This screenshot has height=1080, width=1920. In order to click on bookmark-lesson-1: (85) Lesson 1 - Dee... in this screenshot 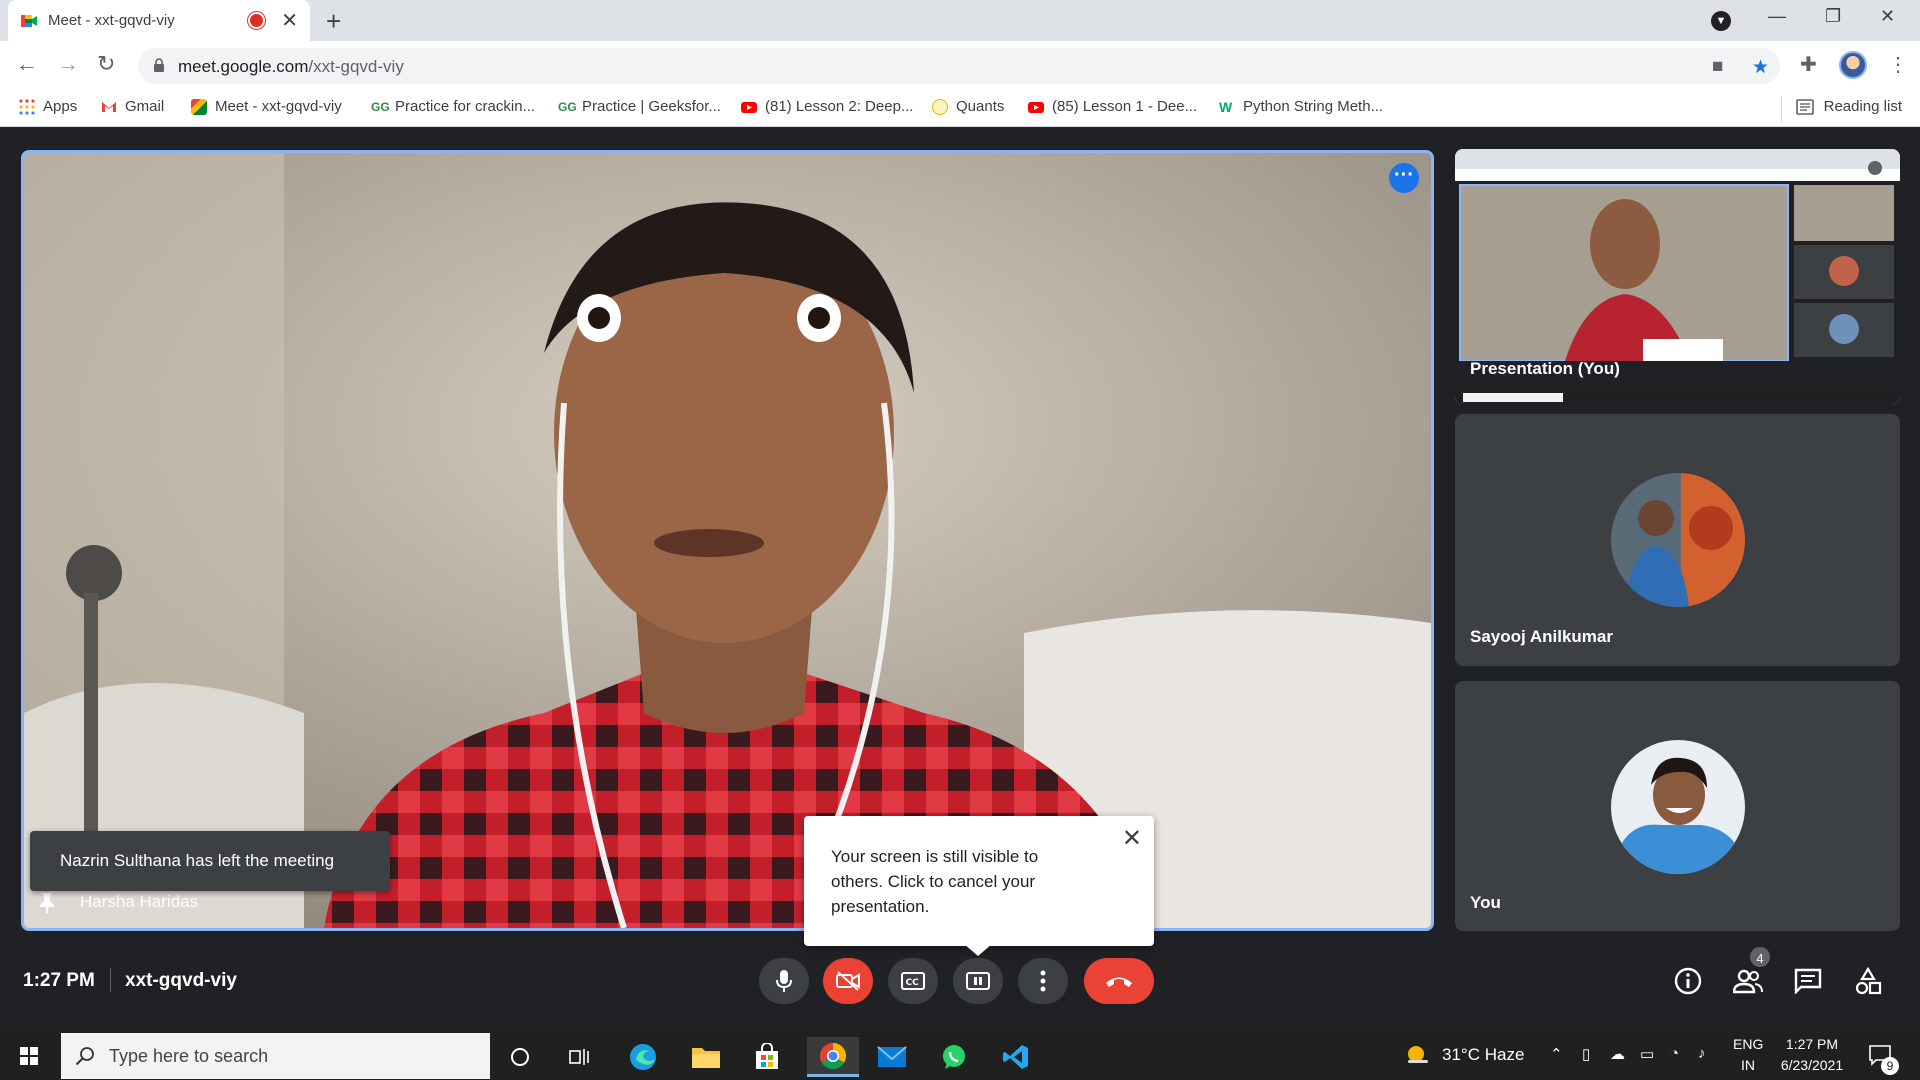, I will do `click(1112, 106)`.